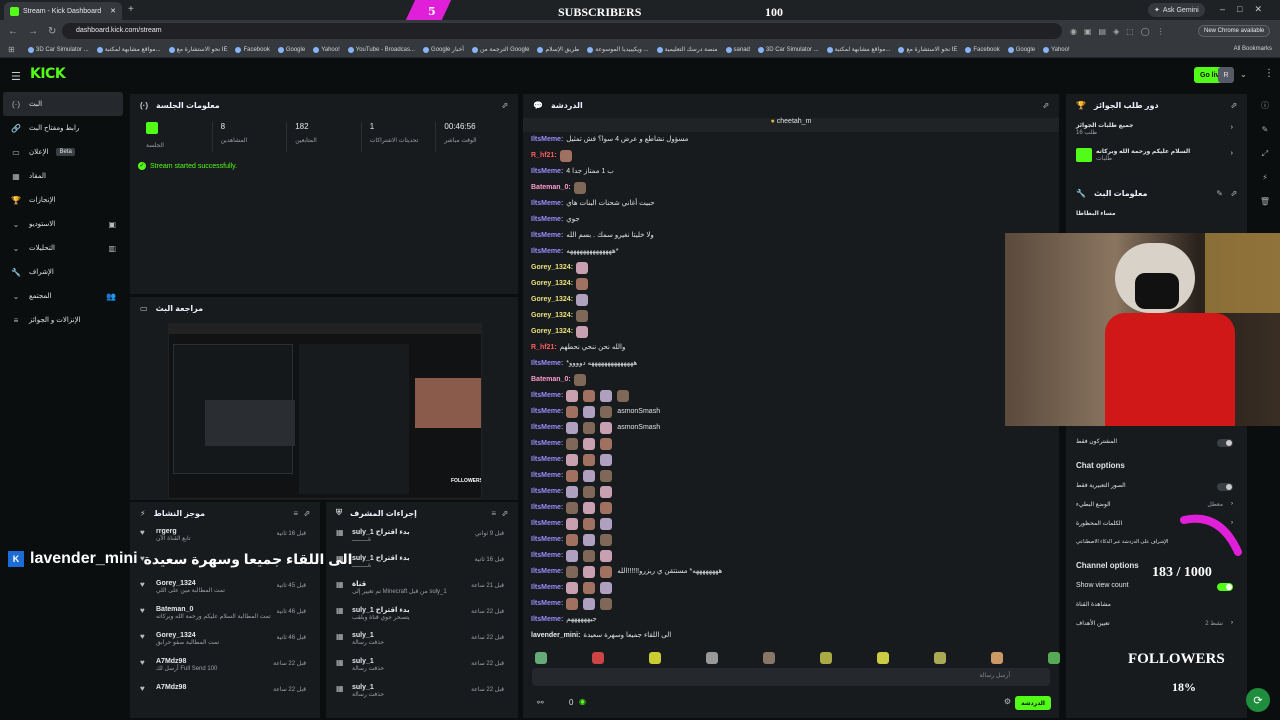 The width and height of the screenshot is (1280, 720). I want to click on feed-row: ♥ A7Mdz98 قبل 22 ساعة, so click(225, 693).